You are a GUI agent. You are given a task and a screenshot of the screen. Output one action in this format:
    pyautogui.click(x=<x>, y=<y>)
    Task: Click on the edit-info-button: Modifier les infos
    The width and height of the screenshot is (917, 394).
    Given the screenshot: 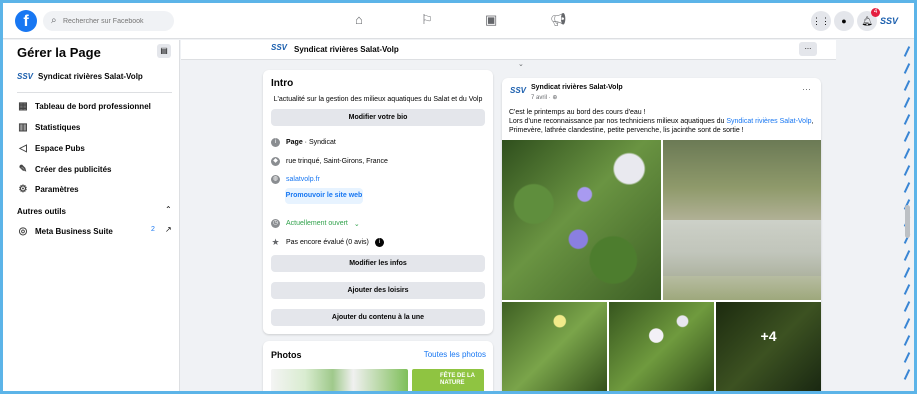 What is the action you would take?
    pyautogui.click(x=378, y=263)
    